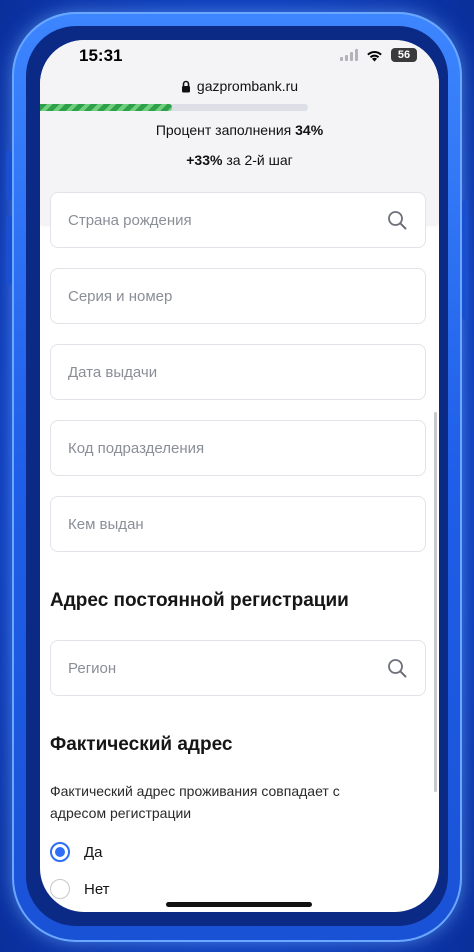 The width and height of the screenshot is (474, 952). I want to click on url-bar: gazprombank.ru, so click(239, 89).